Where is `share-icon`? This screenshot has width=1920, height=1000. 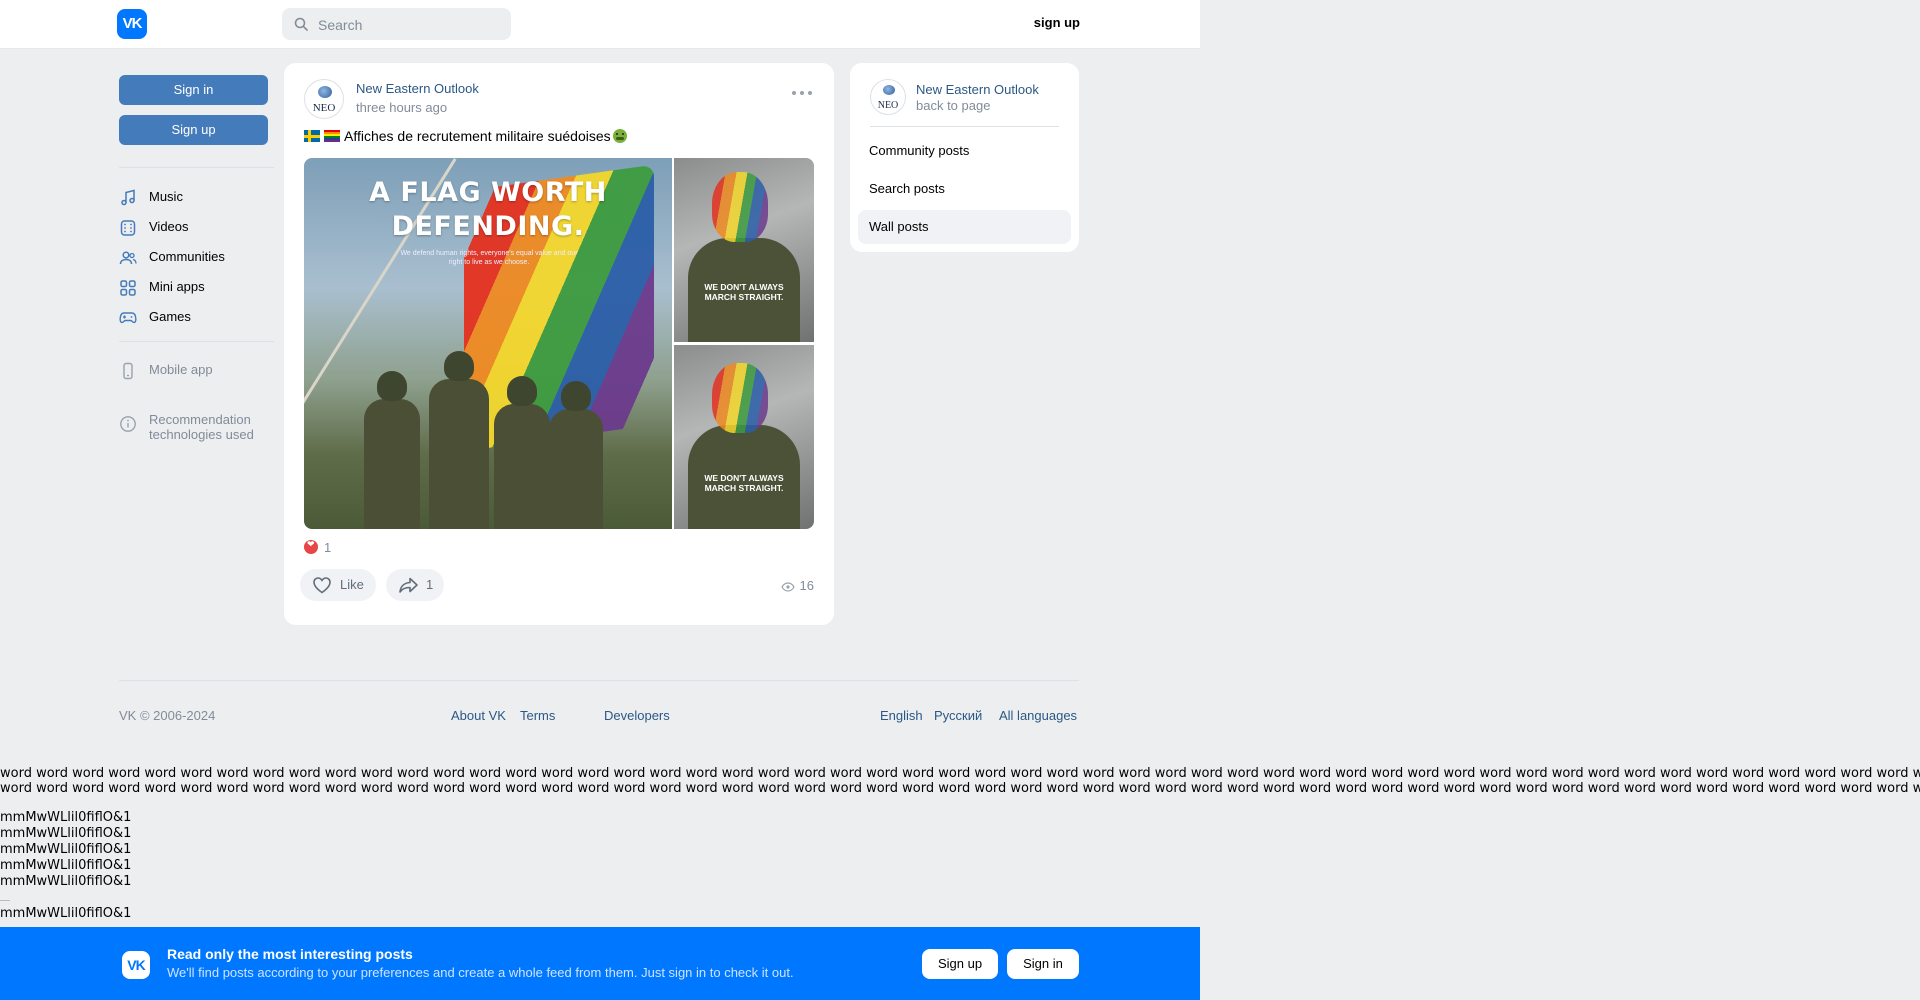
share-icon is located at coordinates (408, 585).